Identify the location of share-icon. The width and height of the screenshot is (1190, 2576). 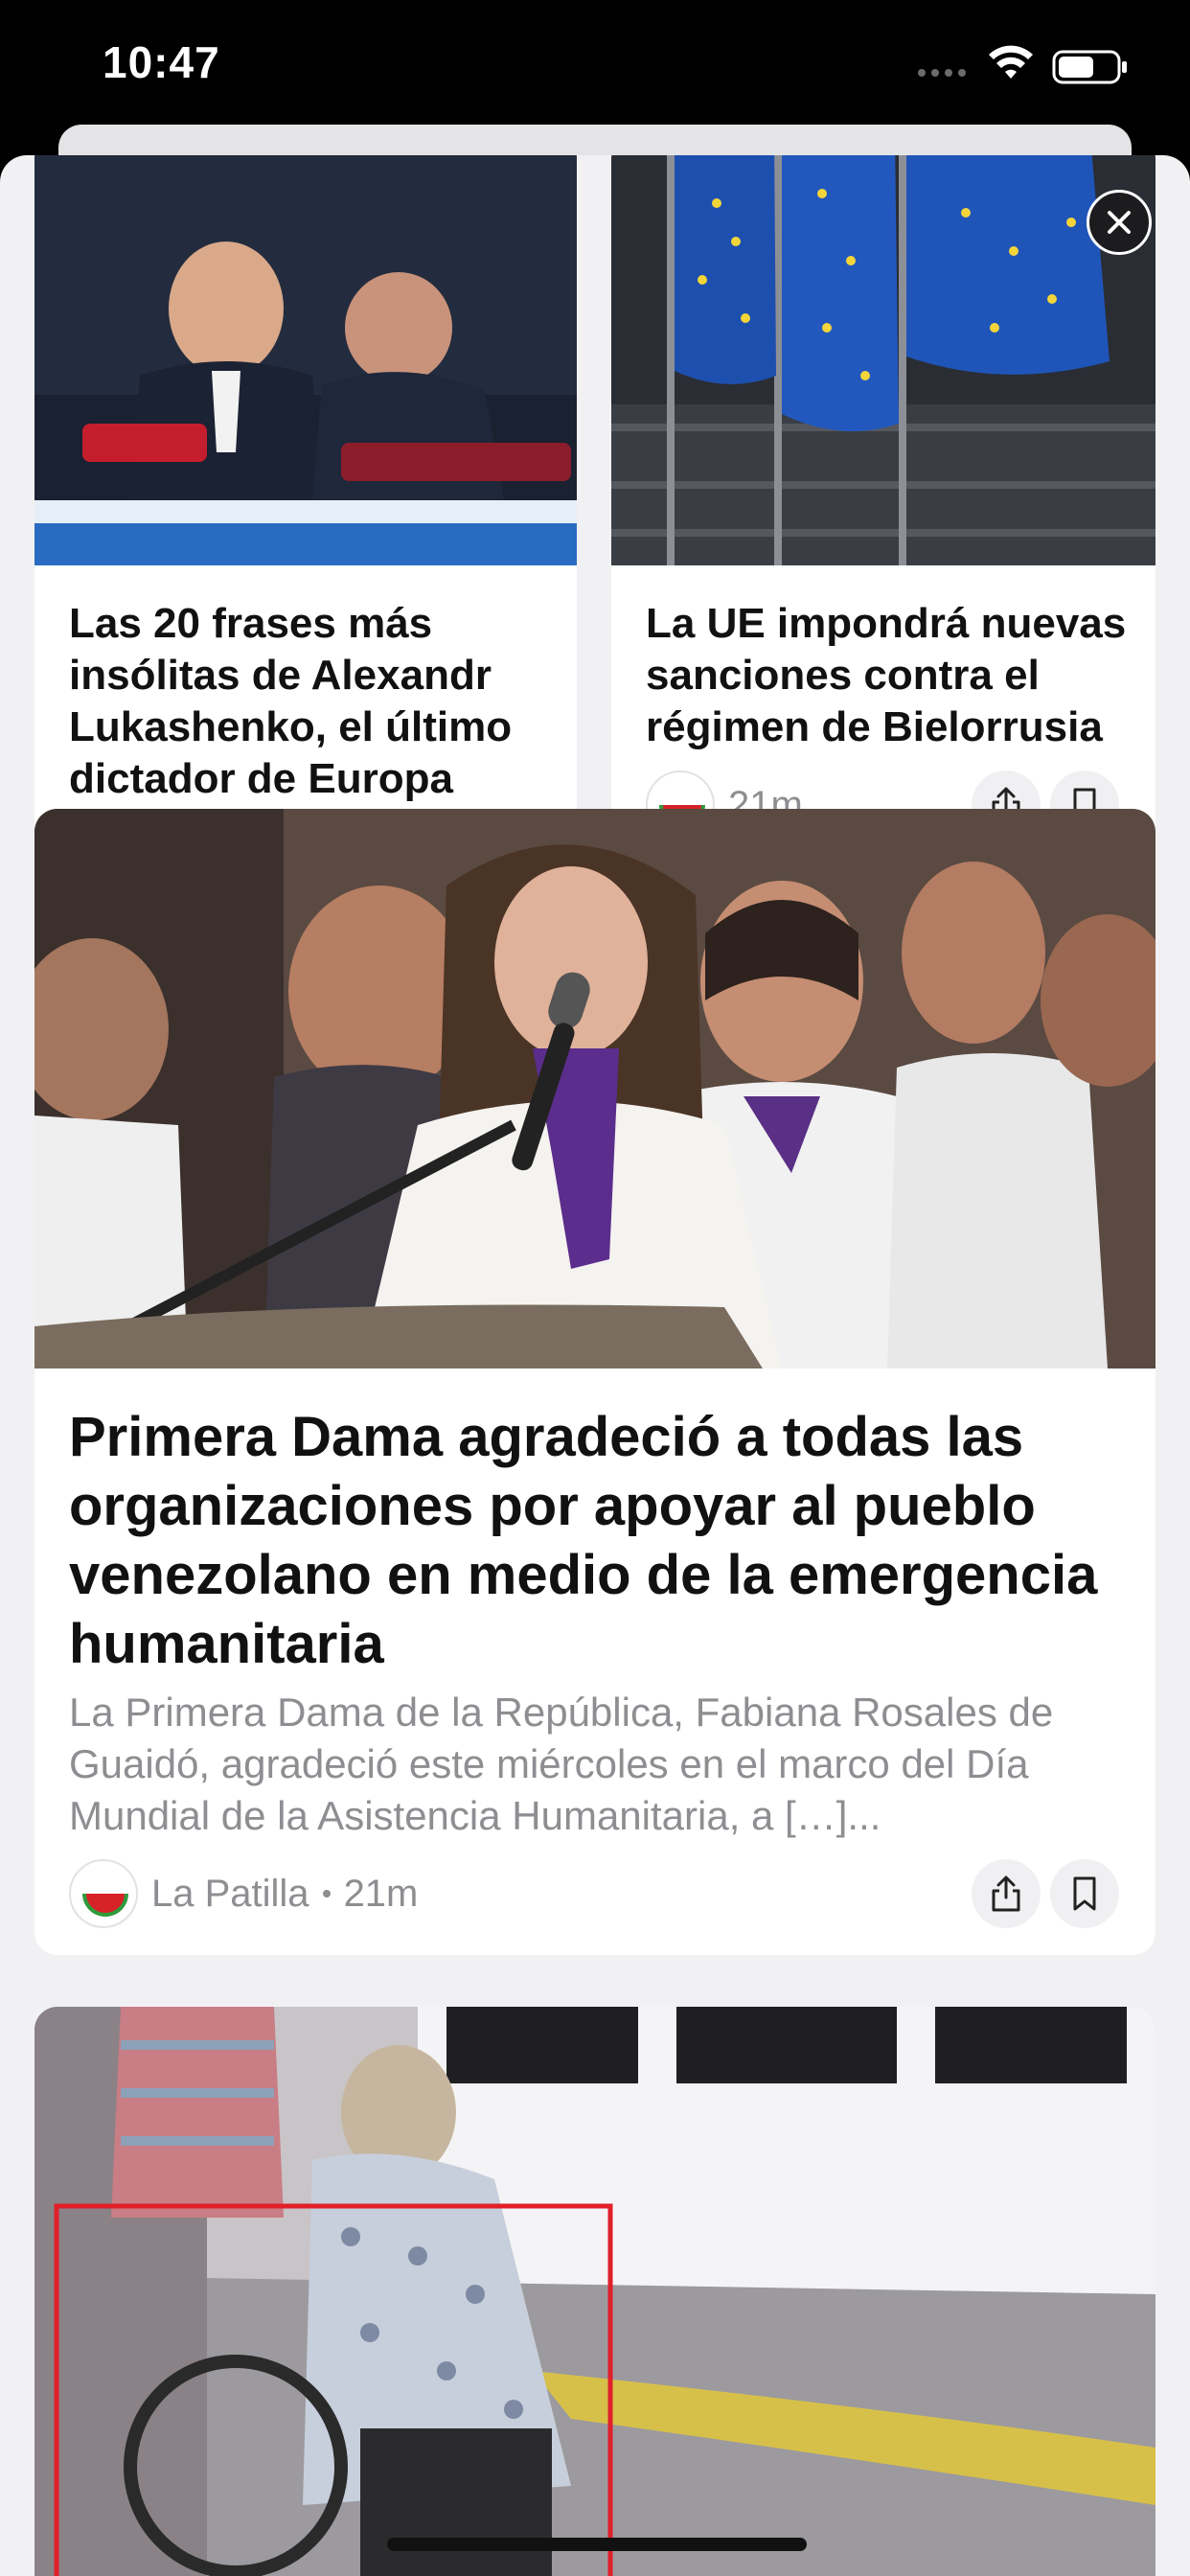
(1006, 1893).